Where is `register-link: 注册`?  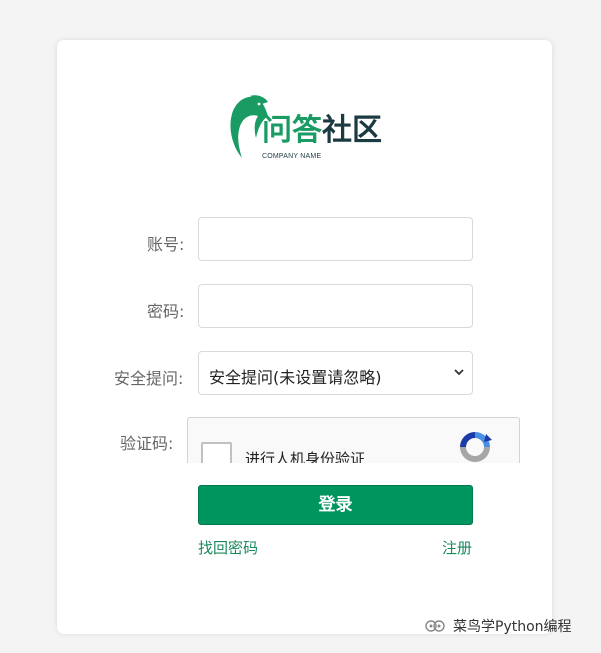
register-link: 注册 is located at coordinates (457, 547).